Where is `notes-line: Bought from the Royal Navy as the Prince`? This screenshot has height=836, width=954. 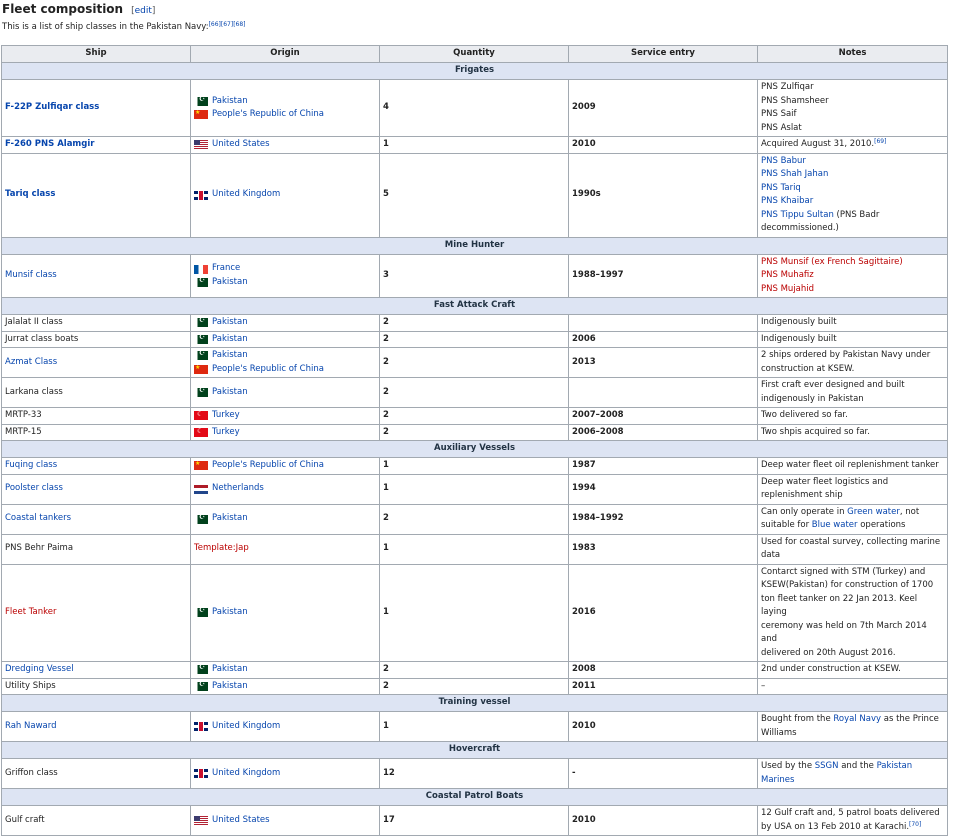
notes-line: Bought from the Royal Navy as the Prince is located at coordinates (852, 720).